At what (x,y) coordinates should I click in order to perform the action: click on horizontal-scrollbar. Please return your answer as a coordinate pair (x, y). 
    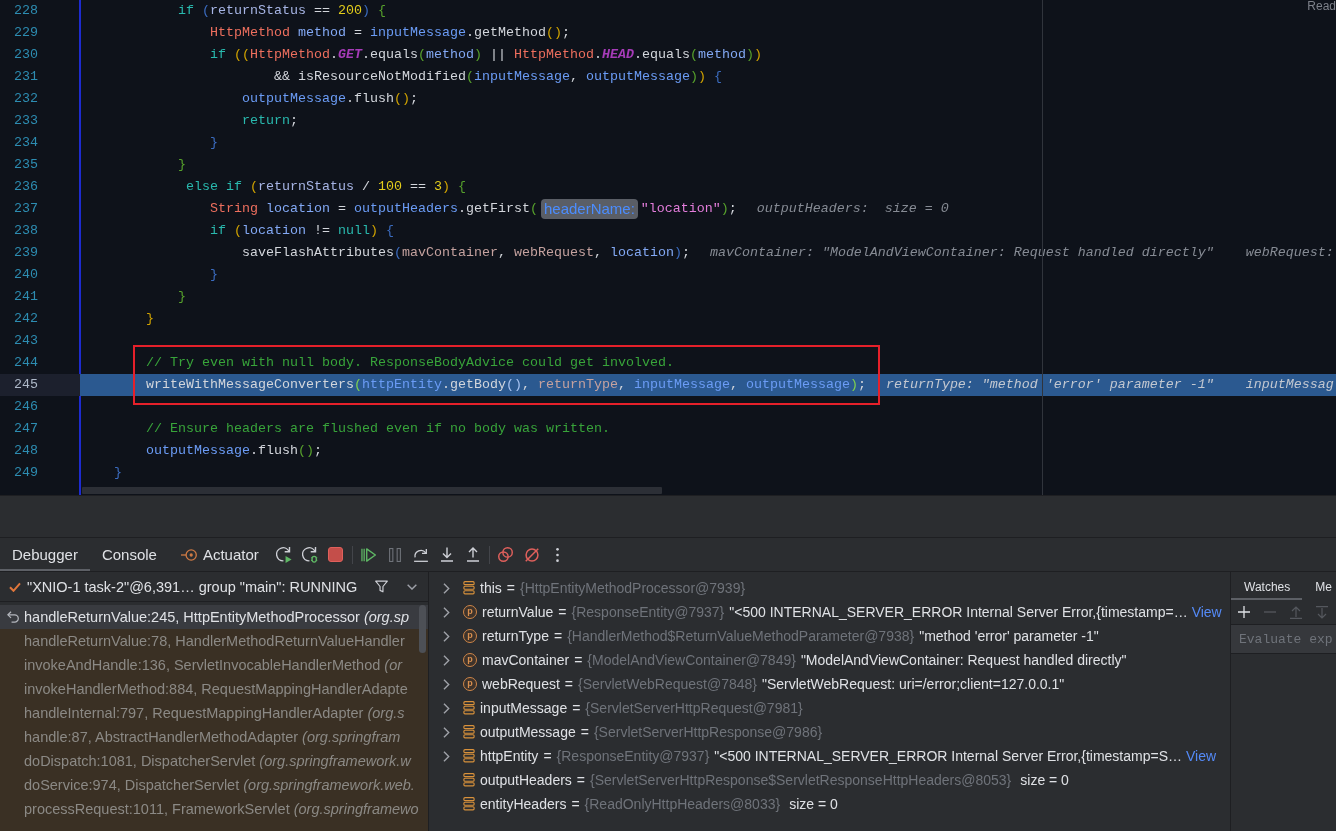
    Looking at the image, I should click on (372, 490).